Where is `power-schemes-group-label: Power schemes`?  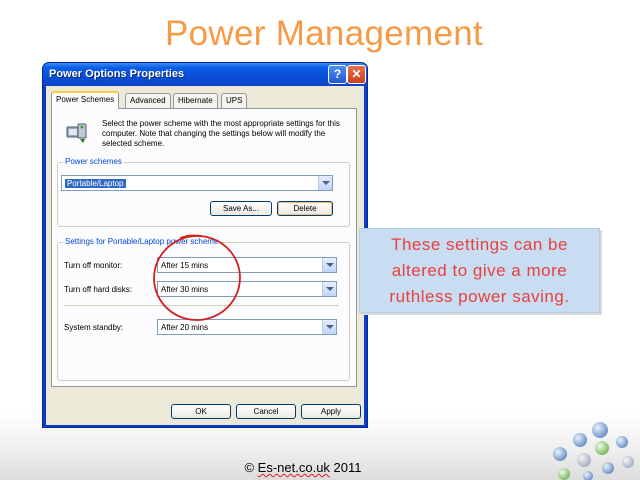 power-schemes-group-label: Power schemes is located at coordinates (93, 161).